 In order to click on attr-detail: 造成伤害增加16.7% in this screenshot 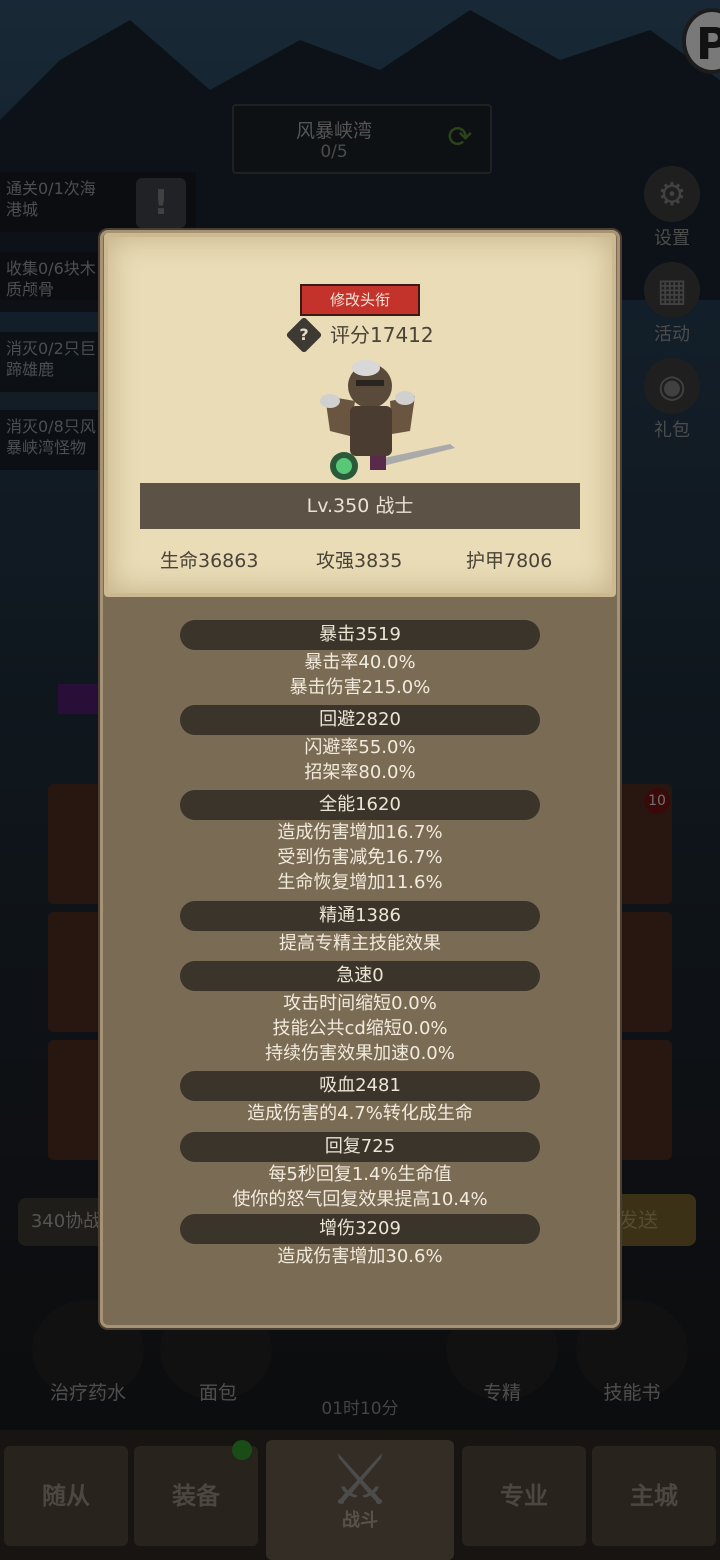, I will do `click(360, 832)`.